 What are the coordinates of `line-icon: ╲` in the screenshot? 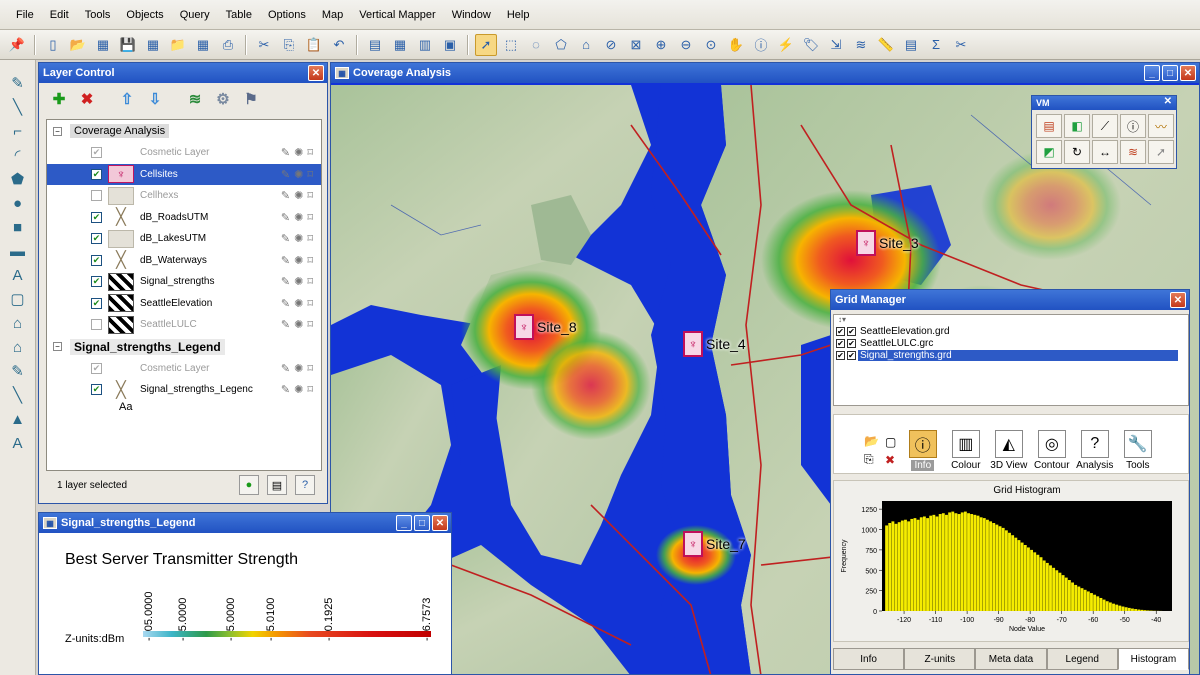 It's located at (18, 107).